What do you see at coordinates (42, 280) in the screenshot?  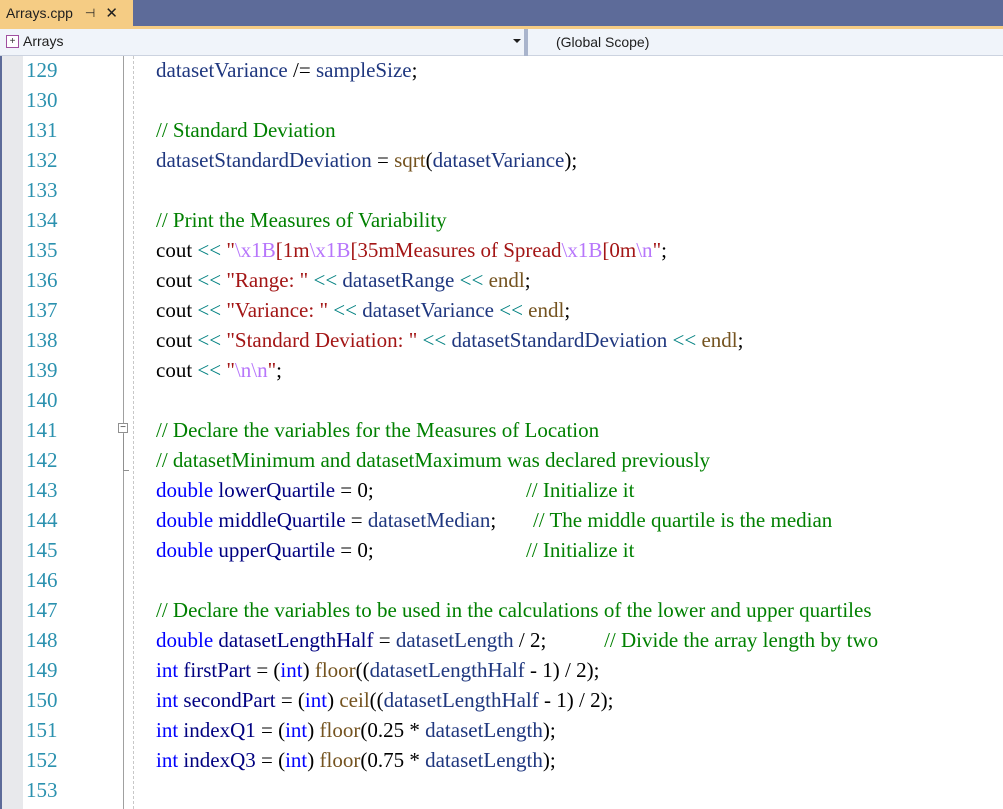 I see `line-number: 136` at bounding box center [42, 280].